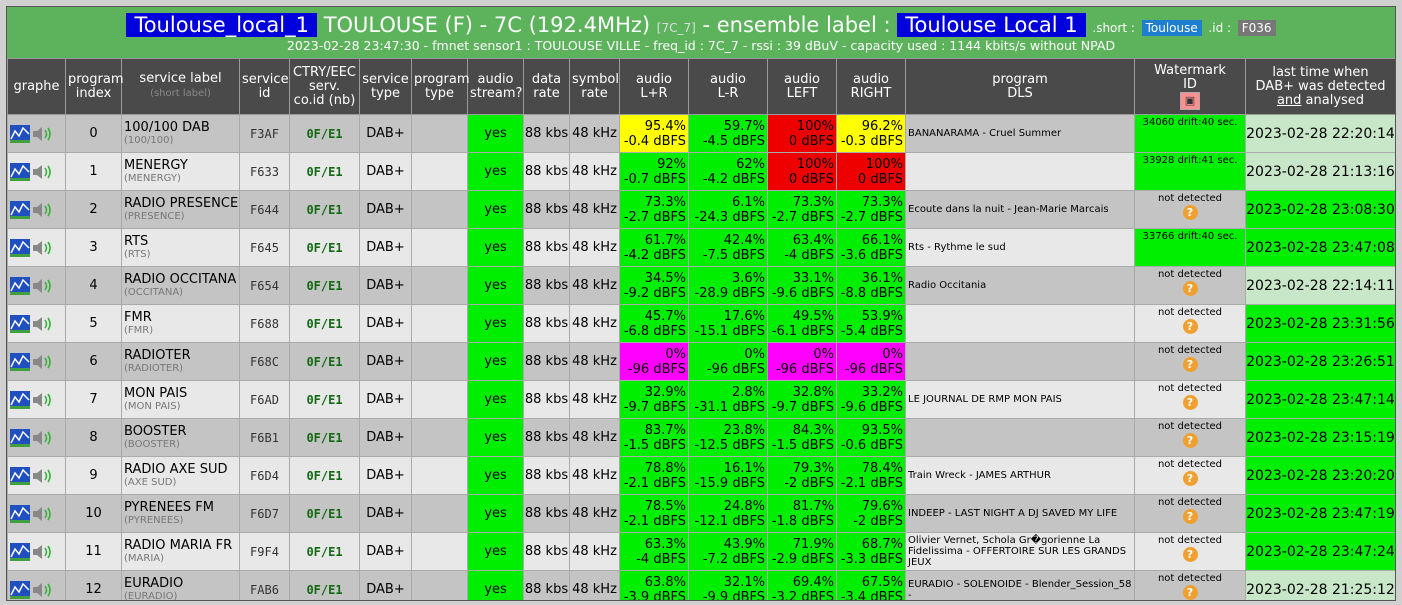 The width and height of the screenshot is (1402, 605). Describe the element at coordinates (1320, 551) in the screenshot. I see `last-detected-time-text: 2023-02-28 23:47:24` at that location.